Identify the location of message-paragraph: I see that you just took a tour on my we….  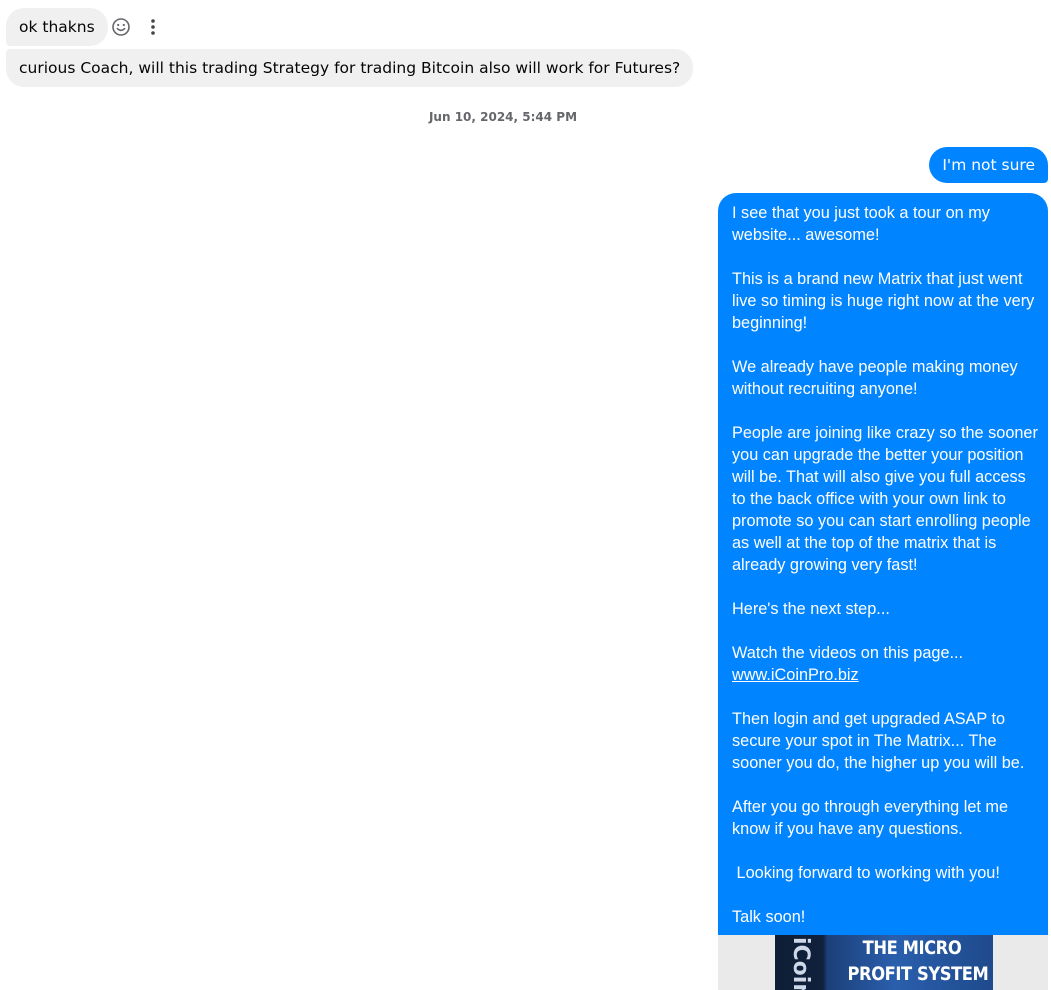
(861, 224).